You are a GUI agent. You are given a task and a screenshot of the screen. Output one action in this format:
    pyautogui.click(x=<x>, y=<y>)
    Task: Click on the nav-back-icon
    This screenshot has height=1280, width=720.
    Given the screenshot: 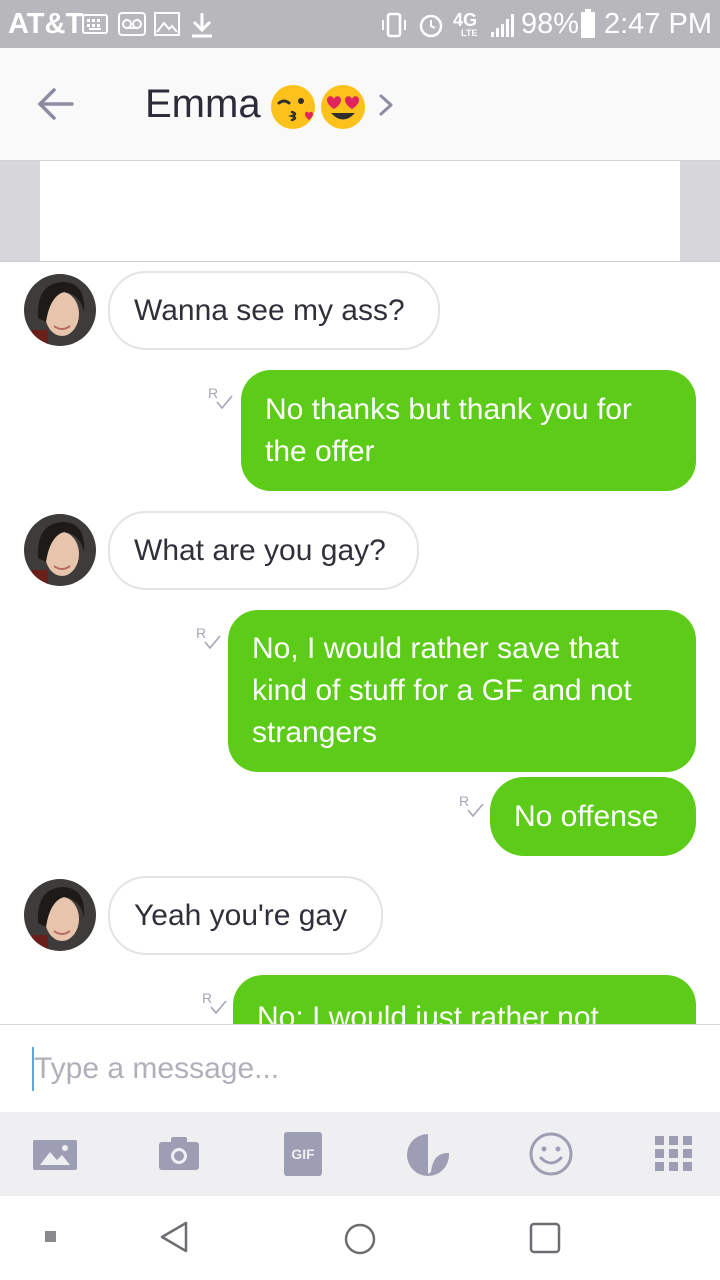 What is the action you would take?
    pyautogui.click(x=174, y=1237)
    